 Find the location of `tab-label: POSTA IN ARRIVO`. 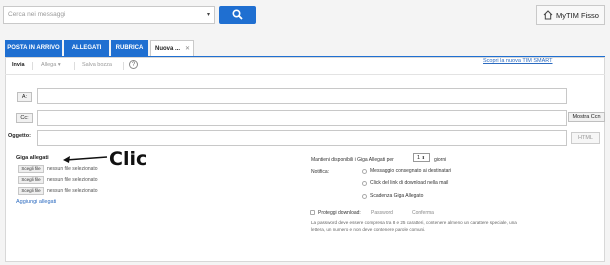

tab-label: POSTA IN ARRIVO is located at coordinates (33, 48).